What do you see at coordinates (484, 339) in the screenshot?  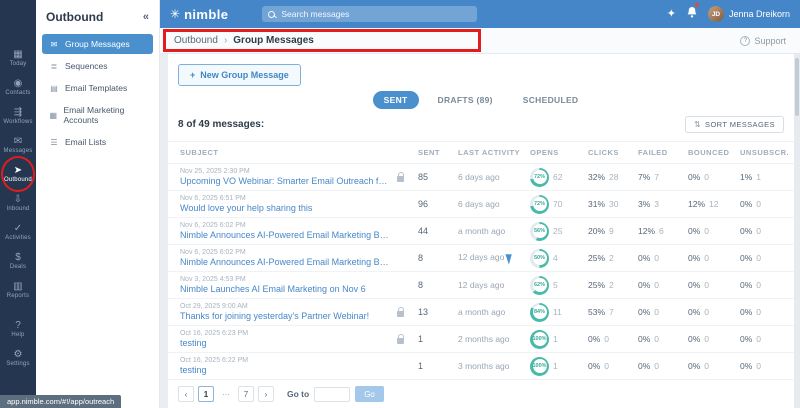 I see `last-activity-text: 2 months ago` at bounding box center [484, 339].